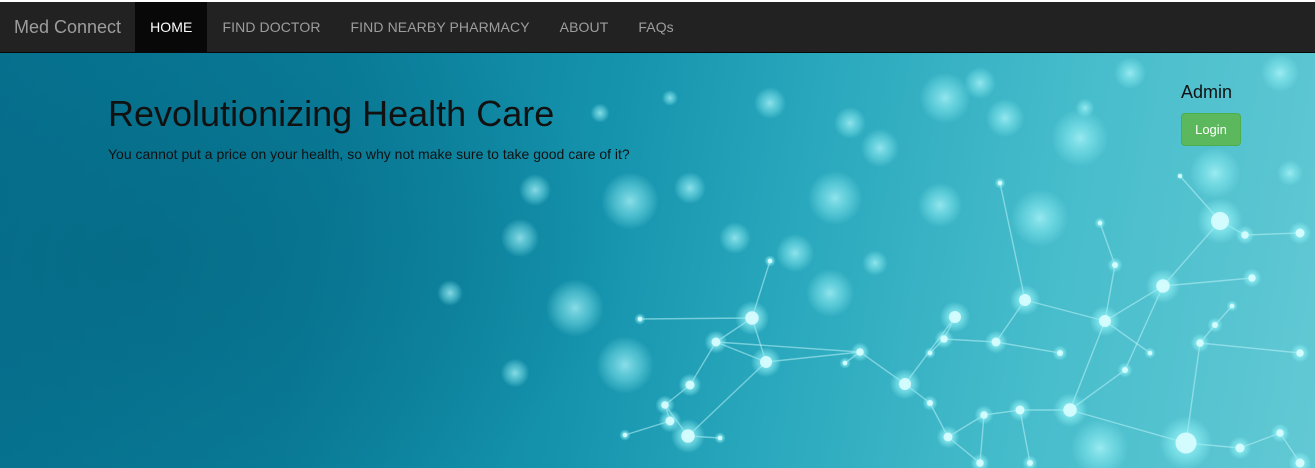 Image resolution: width=1315 pixels, height=468 pixels. What do you see at coordinates (331, 113) in the screenshot?
I see `hero-title: Revolutionizing Health Care` at bounding box center [331, 113].